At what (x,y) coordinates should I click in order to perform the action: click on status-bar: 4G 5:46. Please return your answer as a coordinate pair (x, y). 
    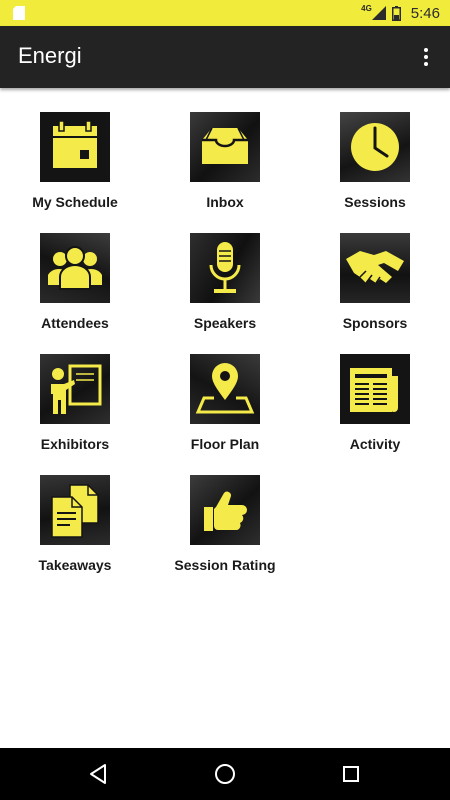
    Looking at the image, I should click on (225, 13).